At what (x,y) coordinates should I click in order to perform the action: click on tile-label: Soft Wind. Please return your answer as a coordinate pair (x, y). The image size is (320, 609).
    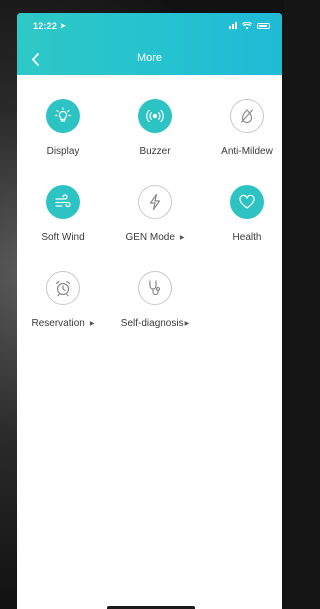
    Looking at the image, I should click on (63, 237).